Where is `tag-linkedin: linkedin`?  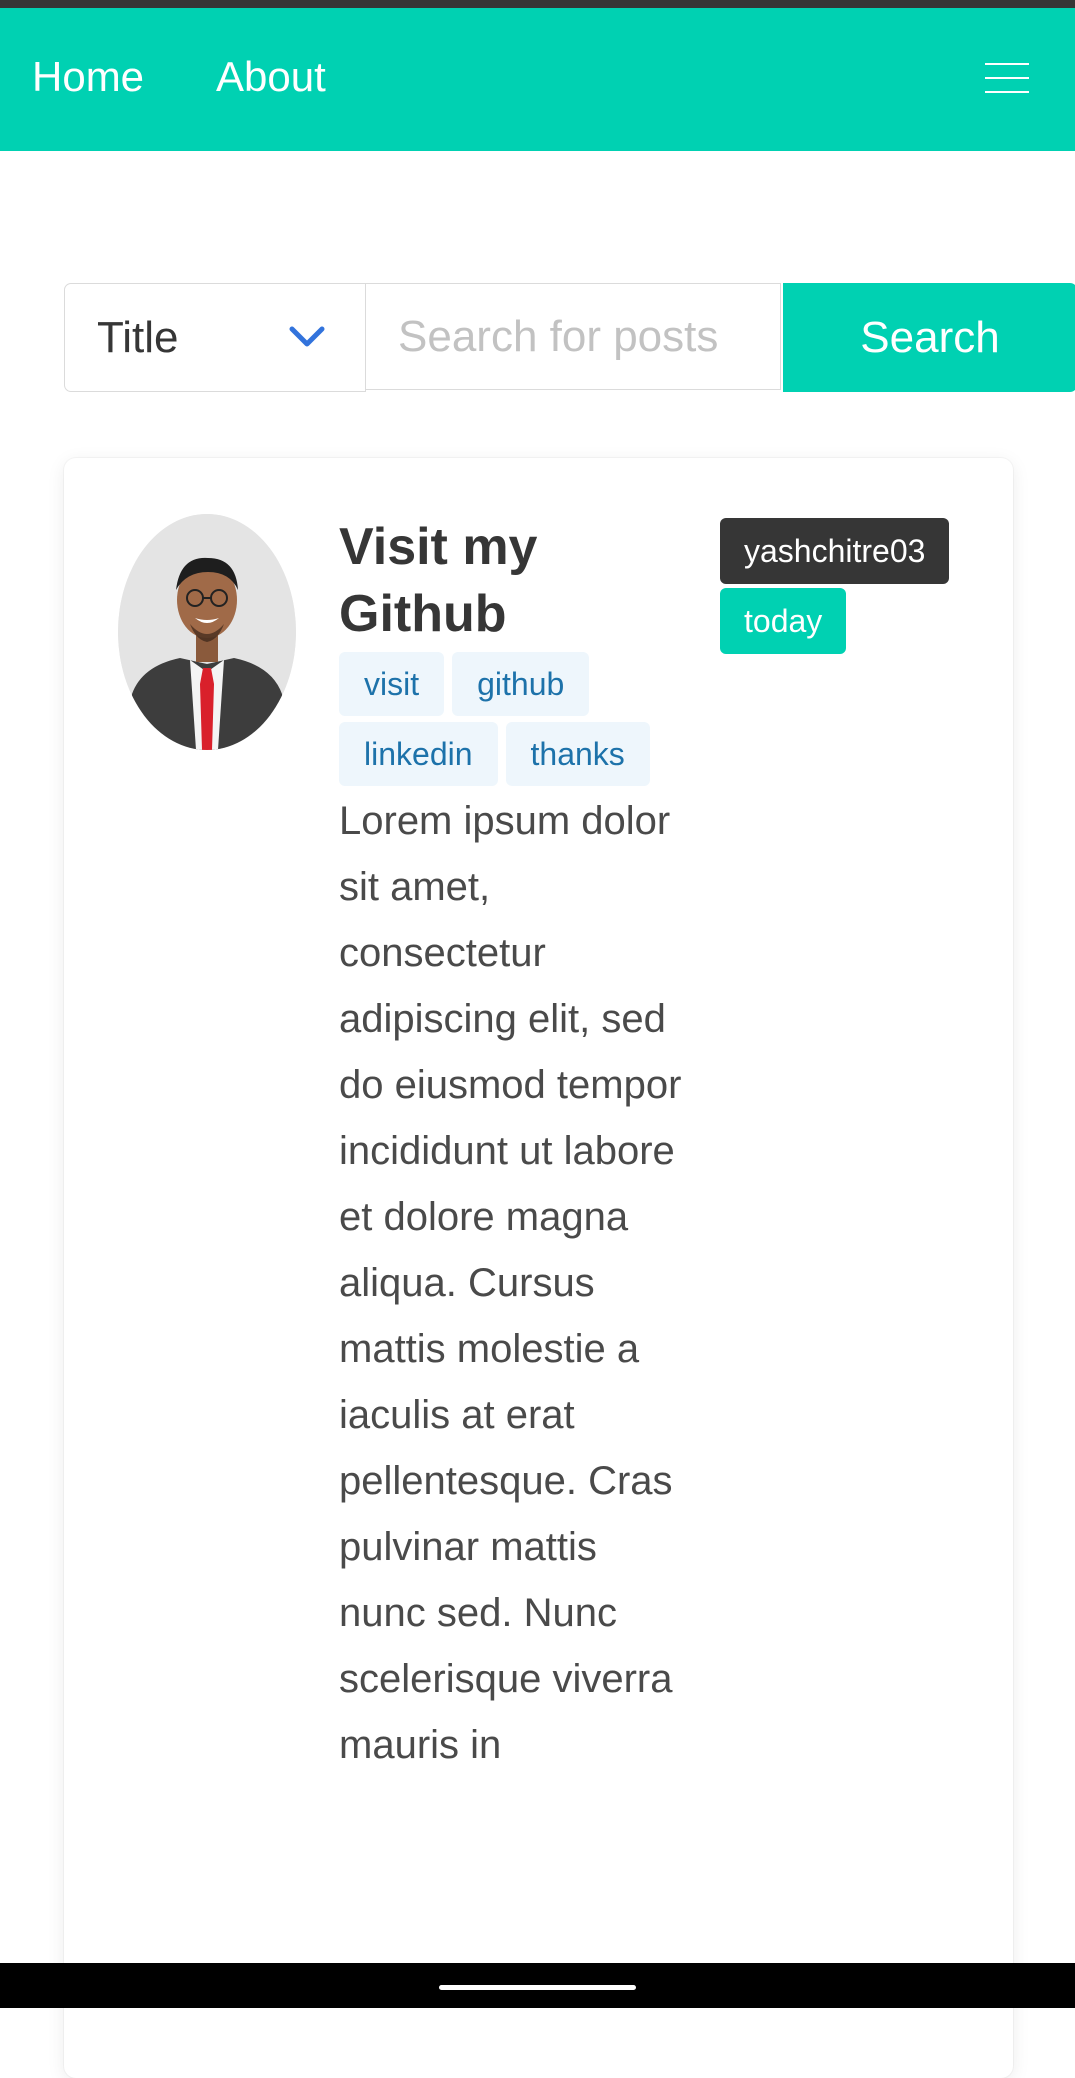 tag-linkedin: linkedin is located at coordinates (418, 754).